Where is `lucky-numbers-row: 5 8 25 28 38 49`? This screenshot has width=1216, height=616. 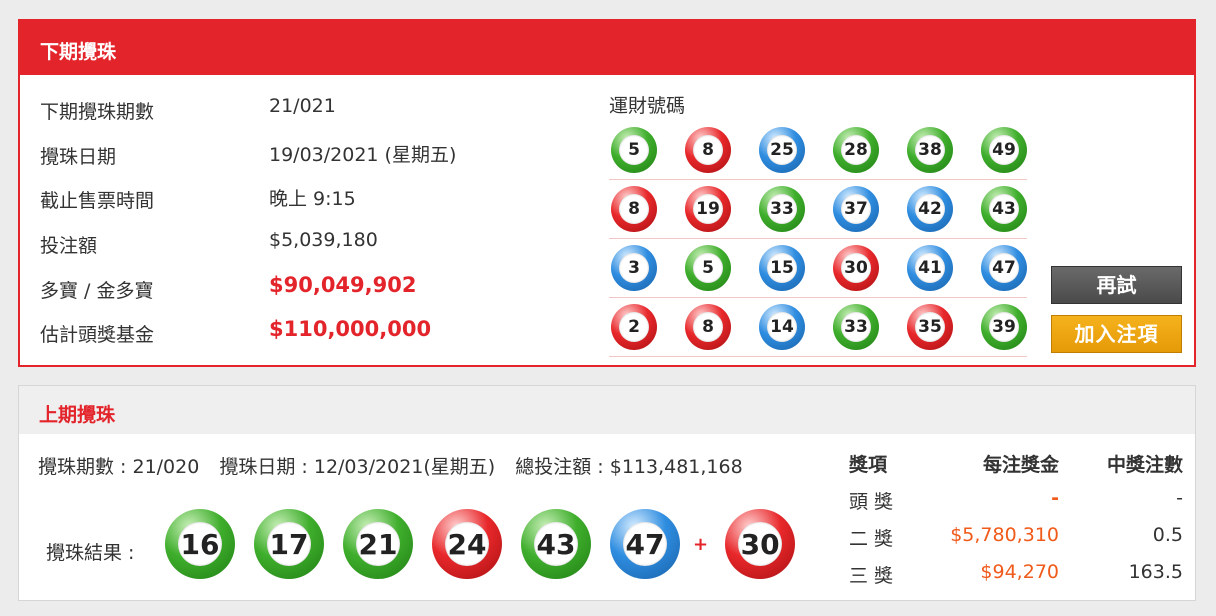 lucky-numbers-row: 5 8 25 28 38 49 is located at coordinates (818, 150).